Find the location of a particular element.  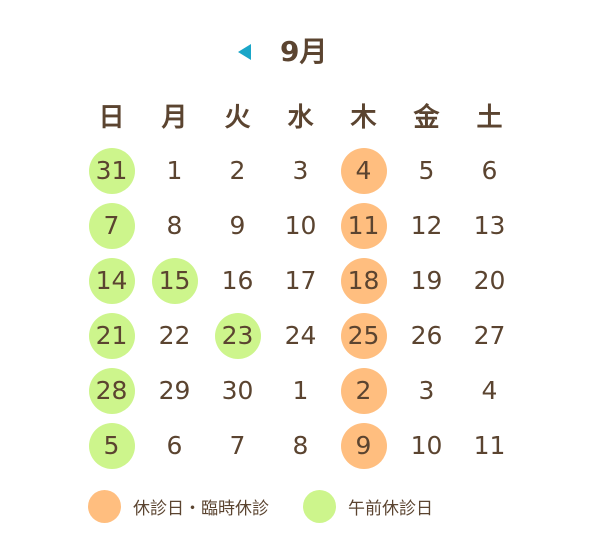

day-cell: 21 is located at coordinates (111, 335).